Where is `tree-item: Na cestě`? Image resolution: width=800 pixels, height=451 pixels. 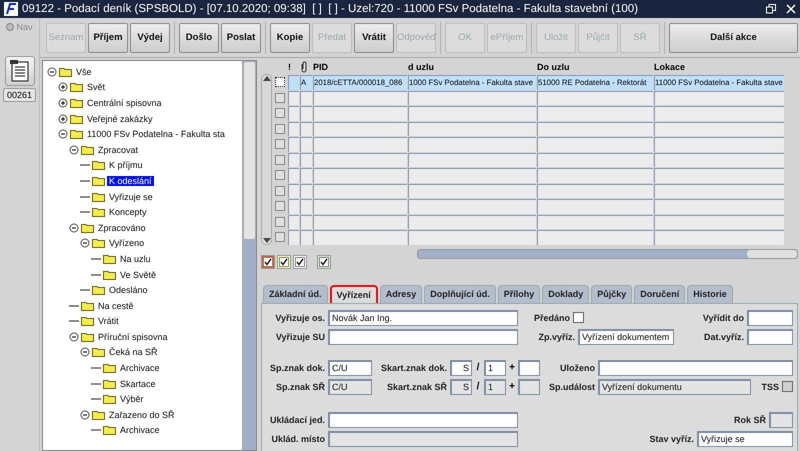
tree-item: Na cestě is located at coordinates (116, 305).